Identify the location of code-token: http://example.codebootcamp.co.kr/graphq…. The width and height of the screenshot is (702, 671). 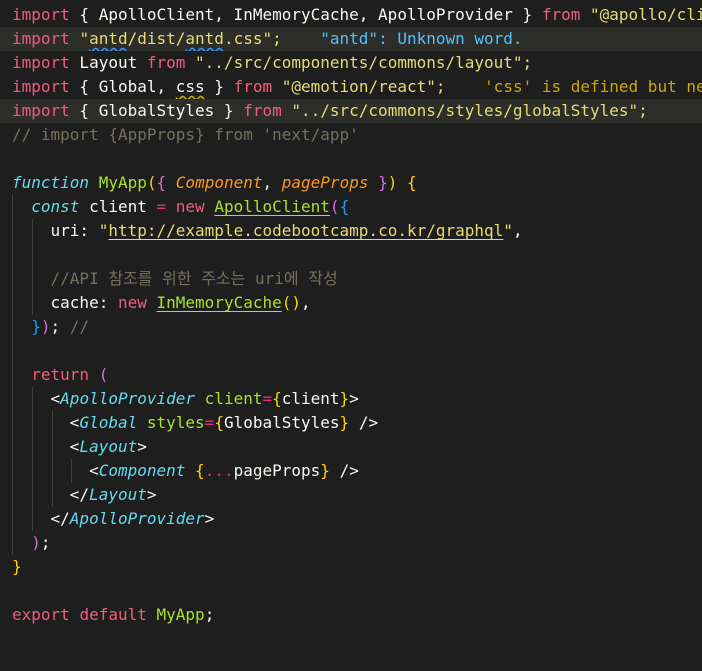
(306, 230).